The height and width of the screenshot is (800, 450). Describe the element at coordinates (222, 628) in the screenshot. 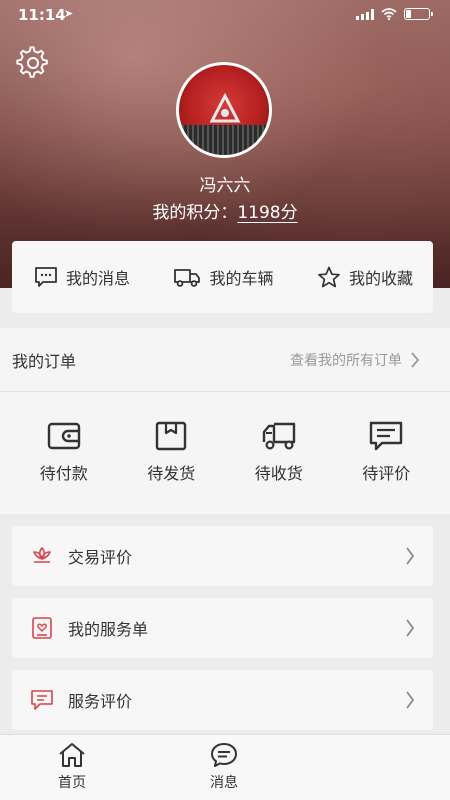

I see `my-service-orders-item: 我的服务单` at that location.